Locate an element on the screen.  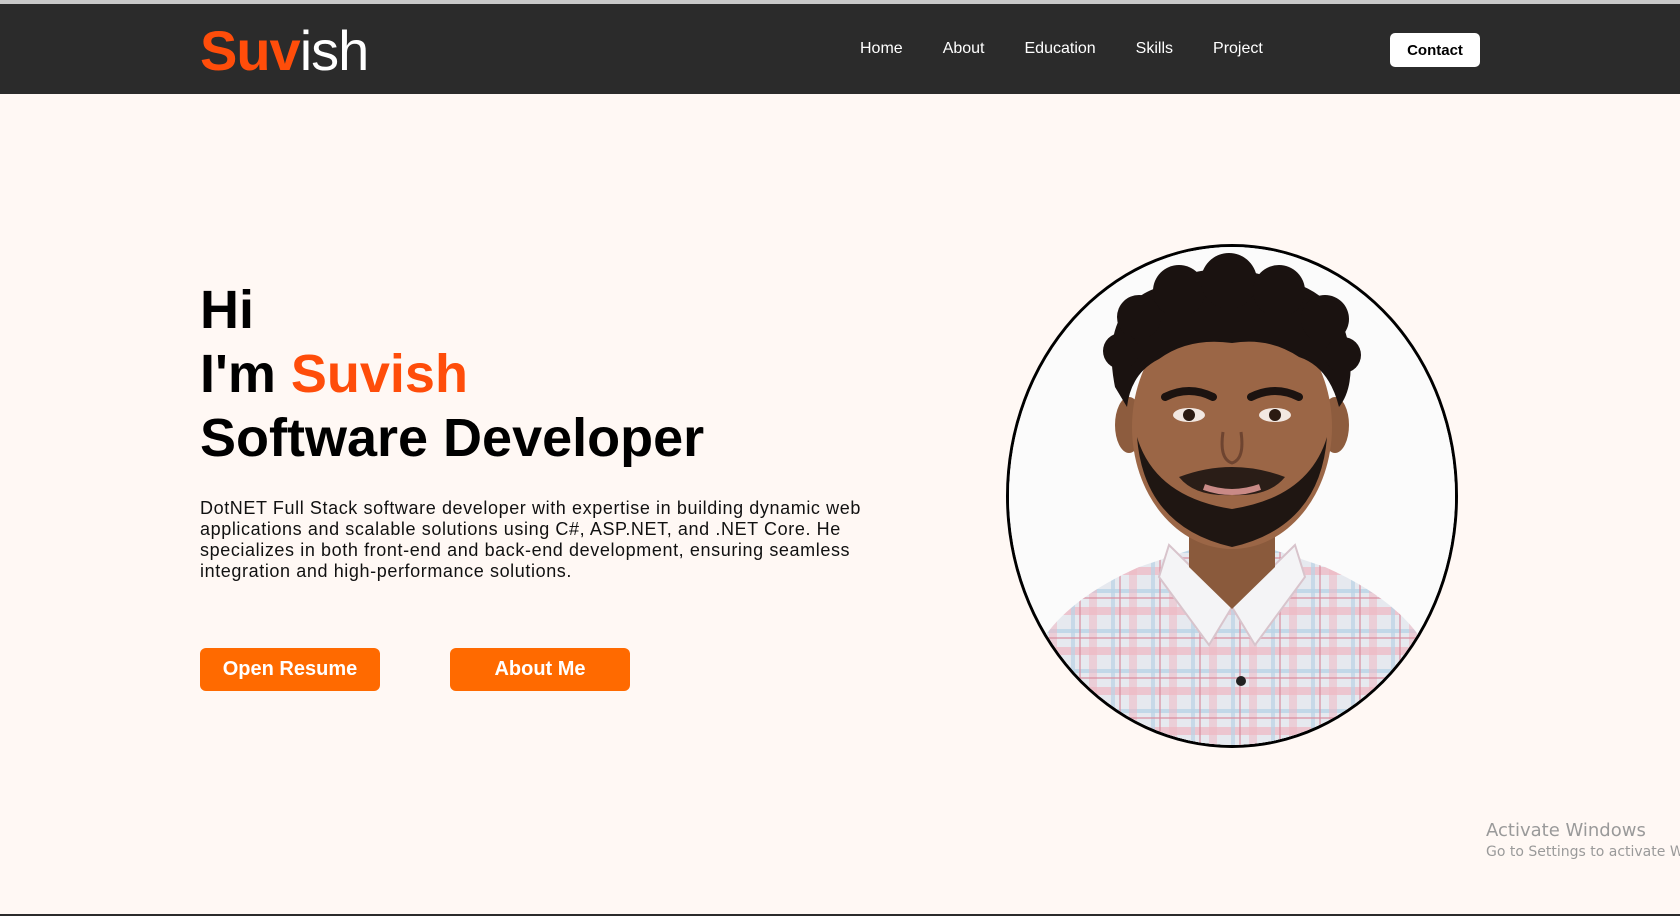
hero-name: Suvish is located at coordinates (379, 374).